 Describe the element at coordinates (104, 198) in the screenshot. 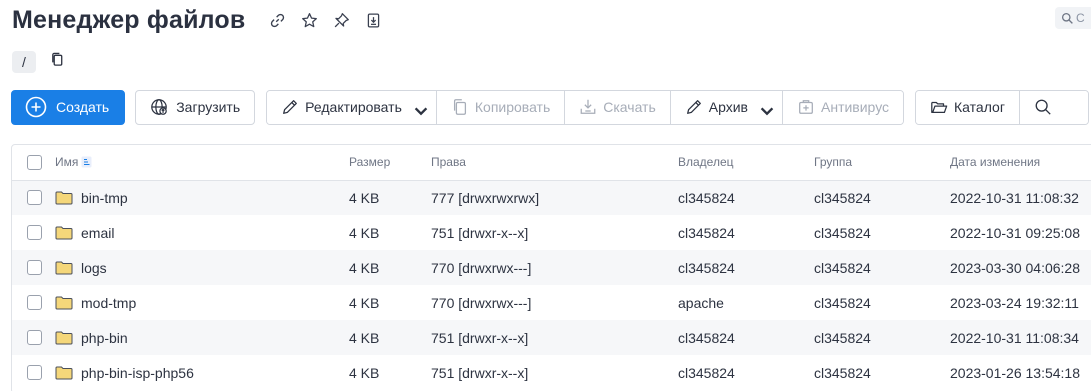

I see `file-name: bin-tmp` at that location.